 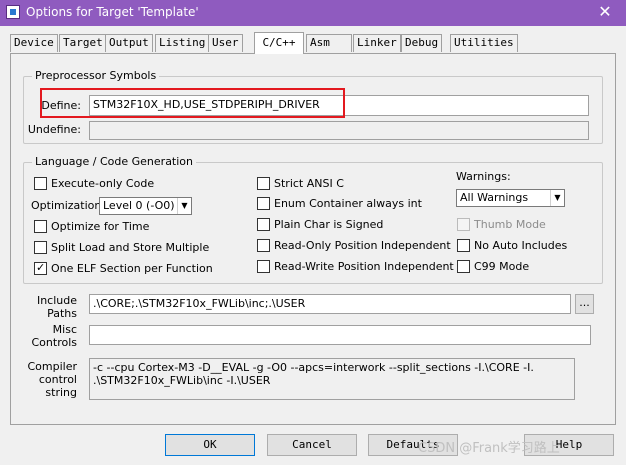 What do you see at coordinates (463, 245) in the screenshot?
I see `no-auto-includes-checkbox` at bounding box center [463, 245].